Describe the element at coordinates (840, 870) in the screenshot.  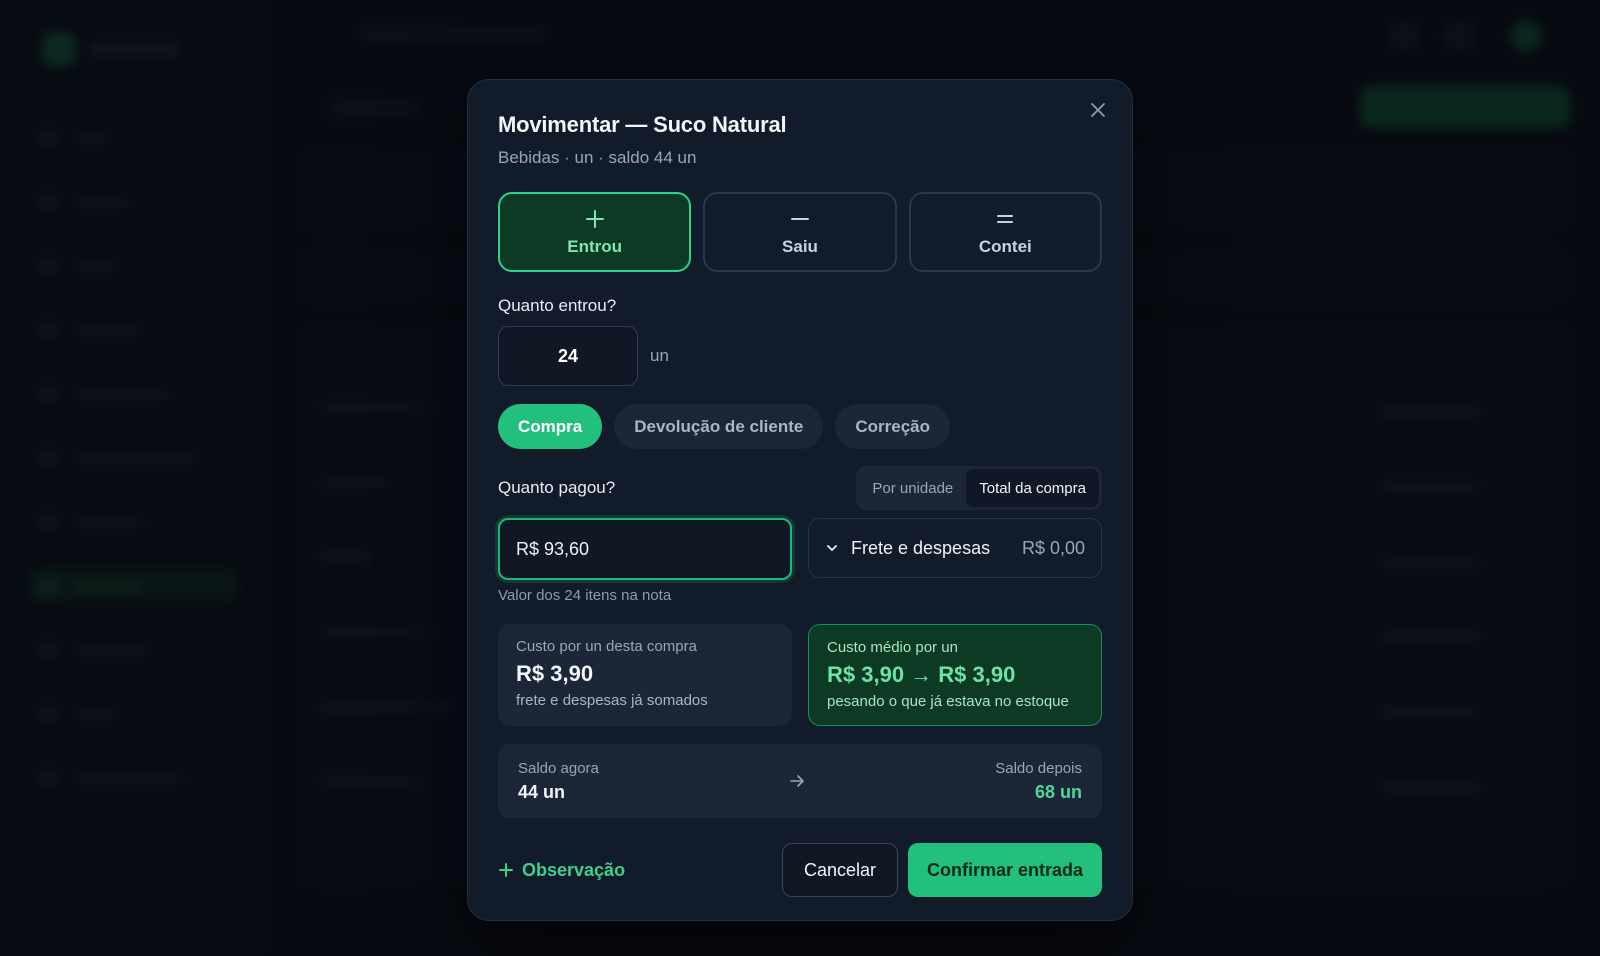
I see `cancel-button: Cancelar` at that location.